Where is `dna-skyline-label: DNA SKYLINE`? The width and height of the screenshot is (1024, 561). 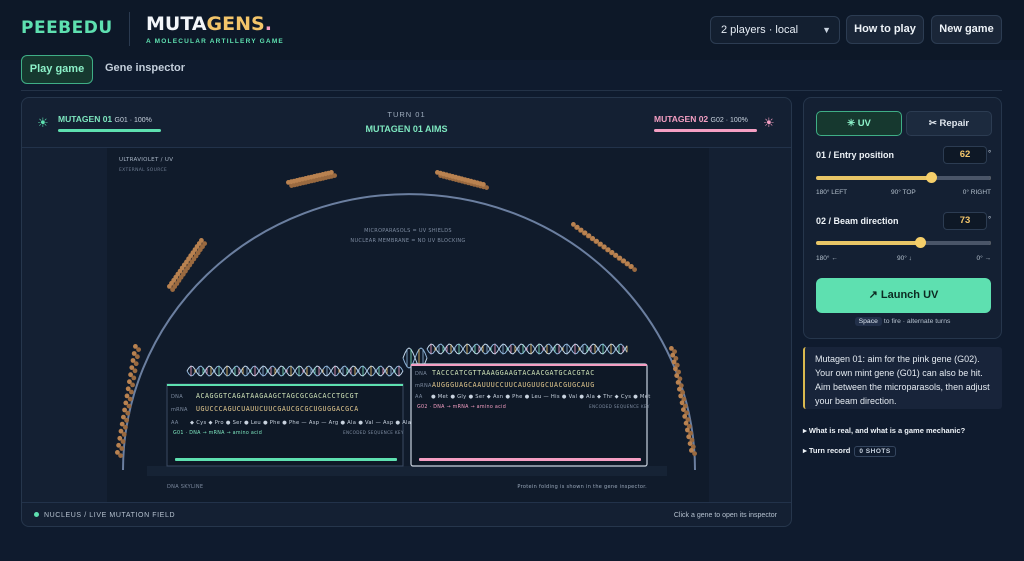 dna-skyline-label: DNA SKYLINE is located at coordinates (185, 487).